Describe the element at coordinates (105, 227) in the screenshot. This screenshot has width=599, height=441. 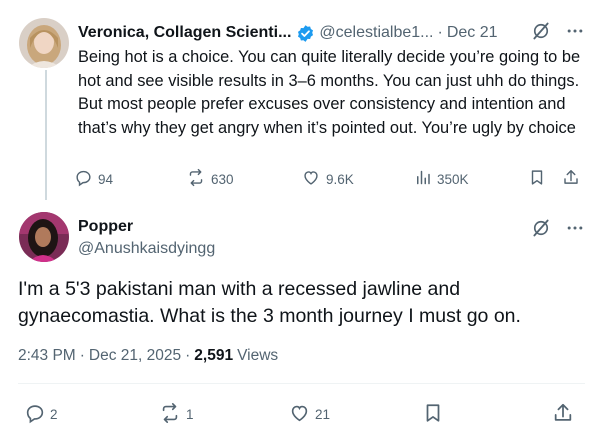
I see `author-name: Popper` at that location.